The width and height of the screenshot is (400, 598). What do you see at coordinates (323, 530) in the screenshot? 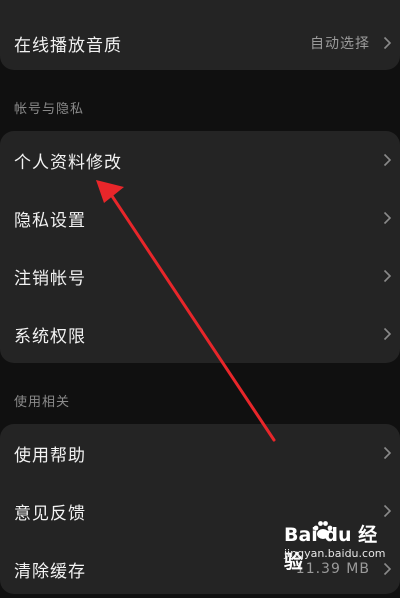
I see `paw-icon` at bounding box center [323, 530].